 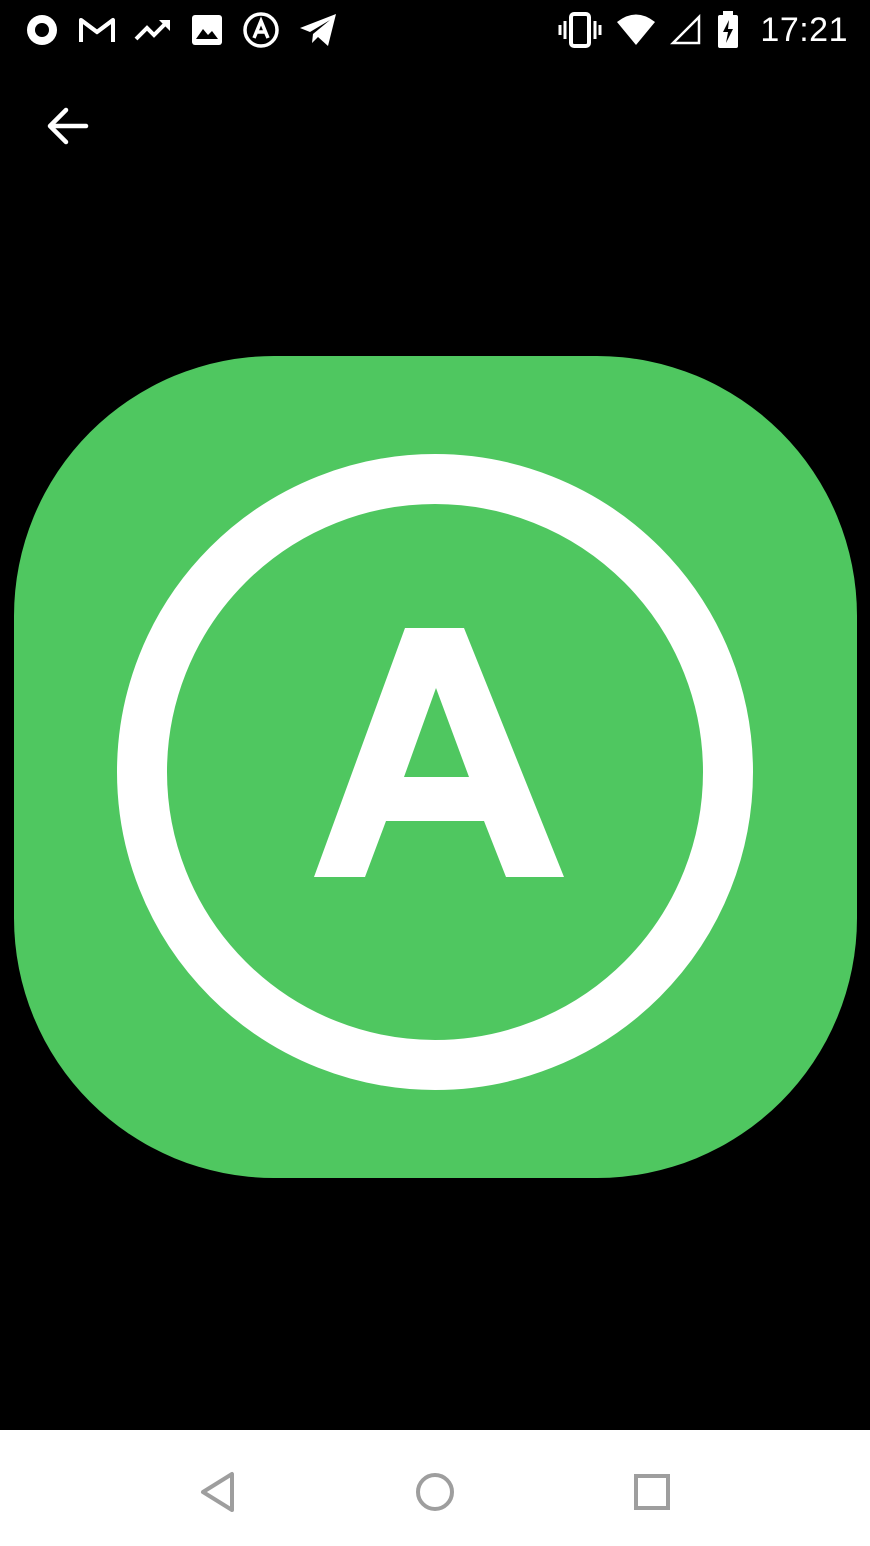 I want to click on back-button, so click(x=68, y=126).